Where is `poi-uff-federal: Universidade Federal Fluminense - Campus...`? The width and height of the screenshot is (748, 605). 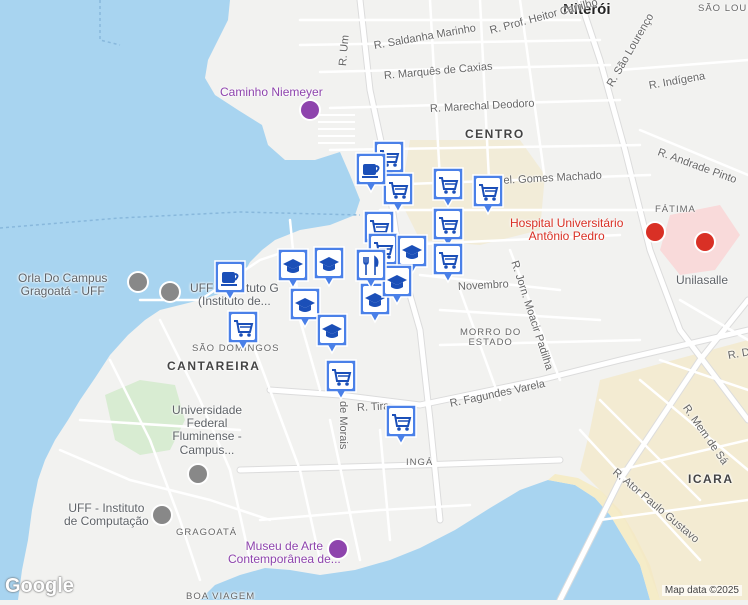
poi-uff-federal: Universidade Federal Fluminense - Campus... is located at coordinates (207, 430).